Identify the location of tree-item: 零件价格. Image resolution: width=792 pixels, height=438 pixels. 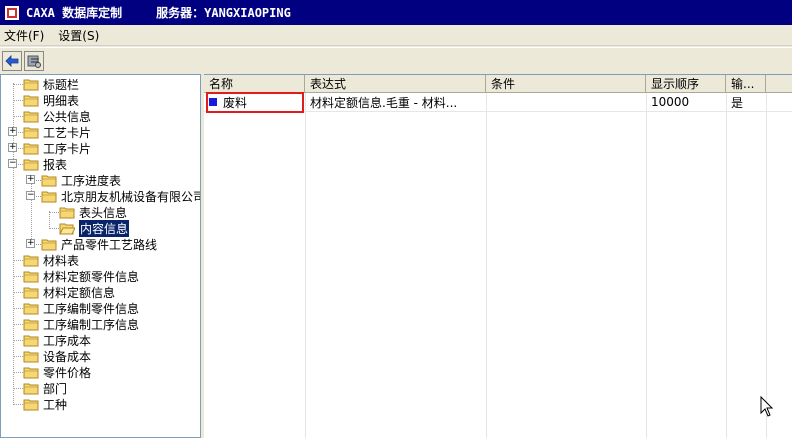
(57, 372).